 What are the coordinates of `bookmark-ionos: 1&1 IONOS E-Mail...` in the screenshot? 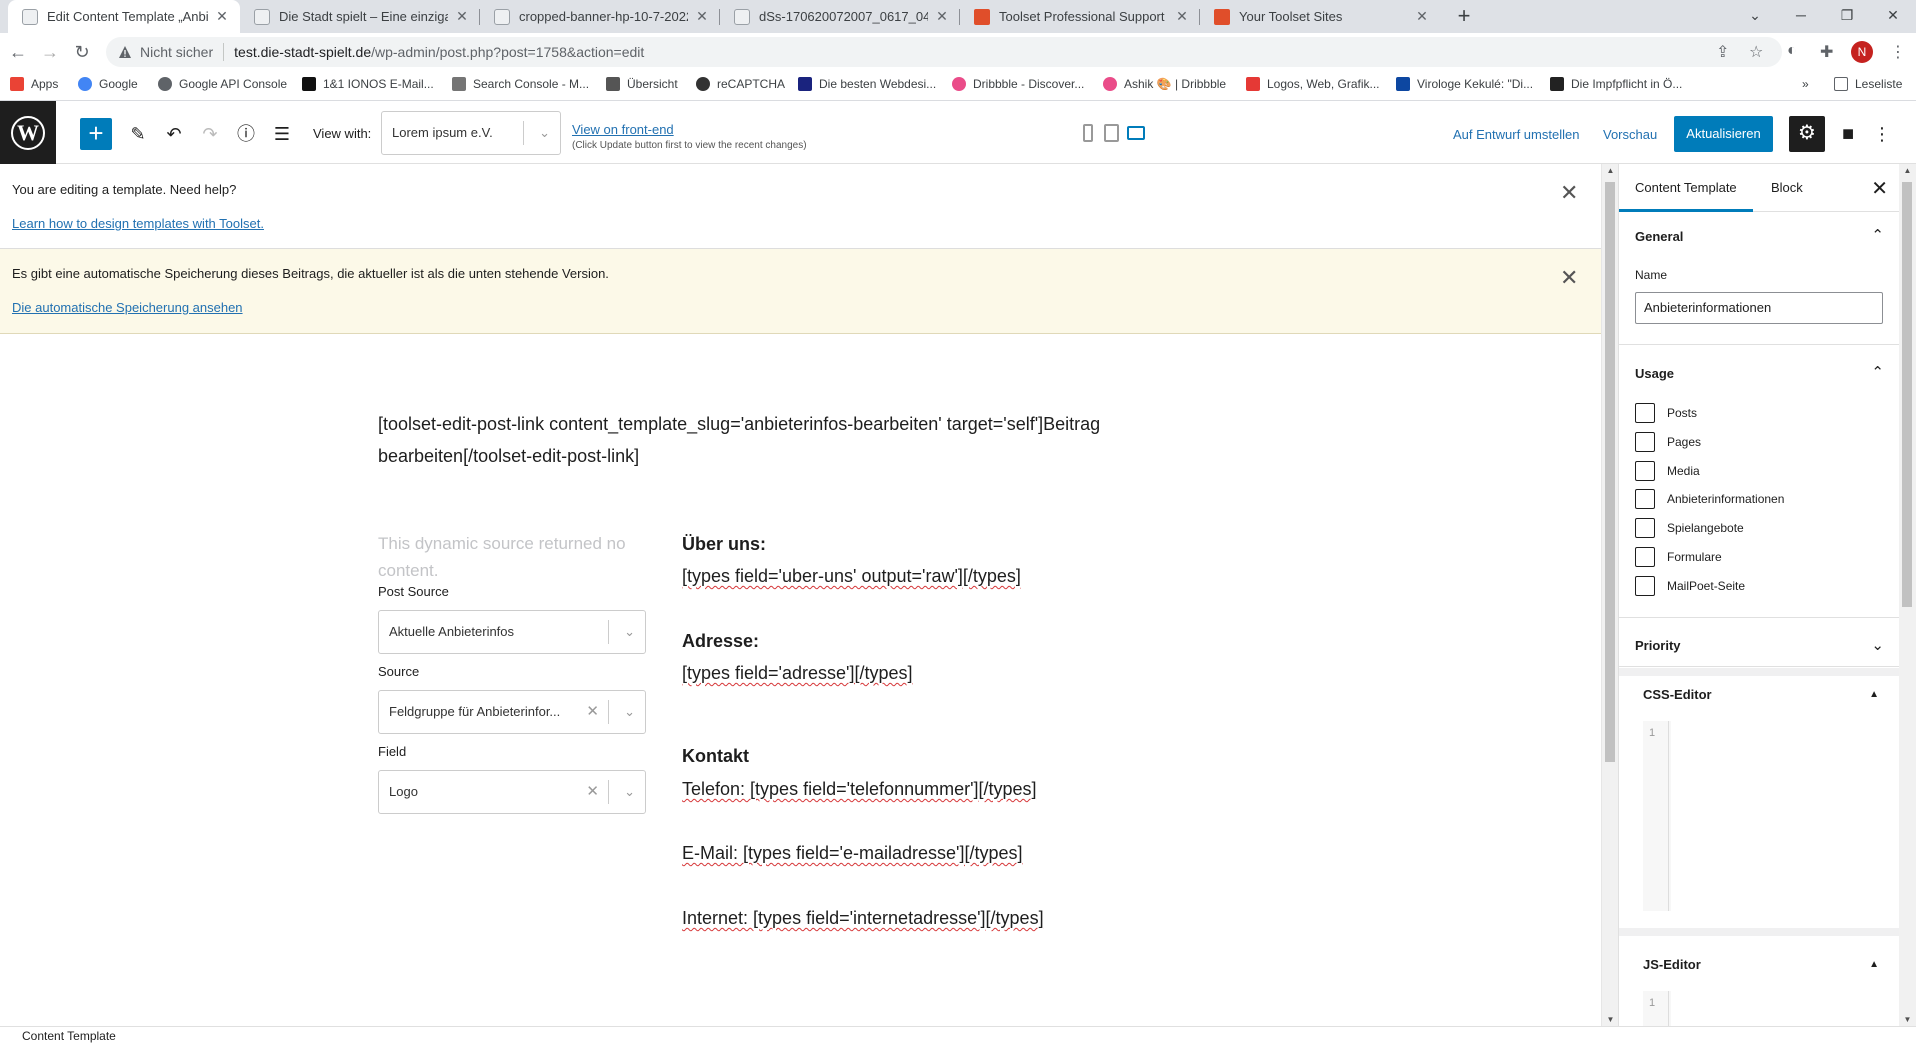 It's located at (368, 84).